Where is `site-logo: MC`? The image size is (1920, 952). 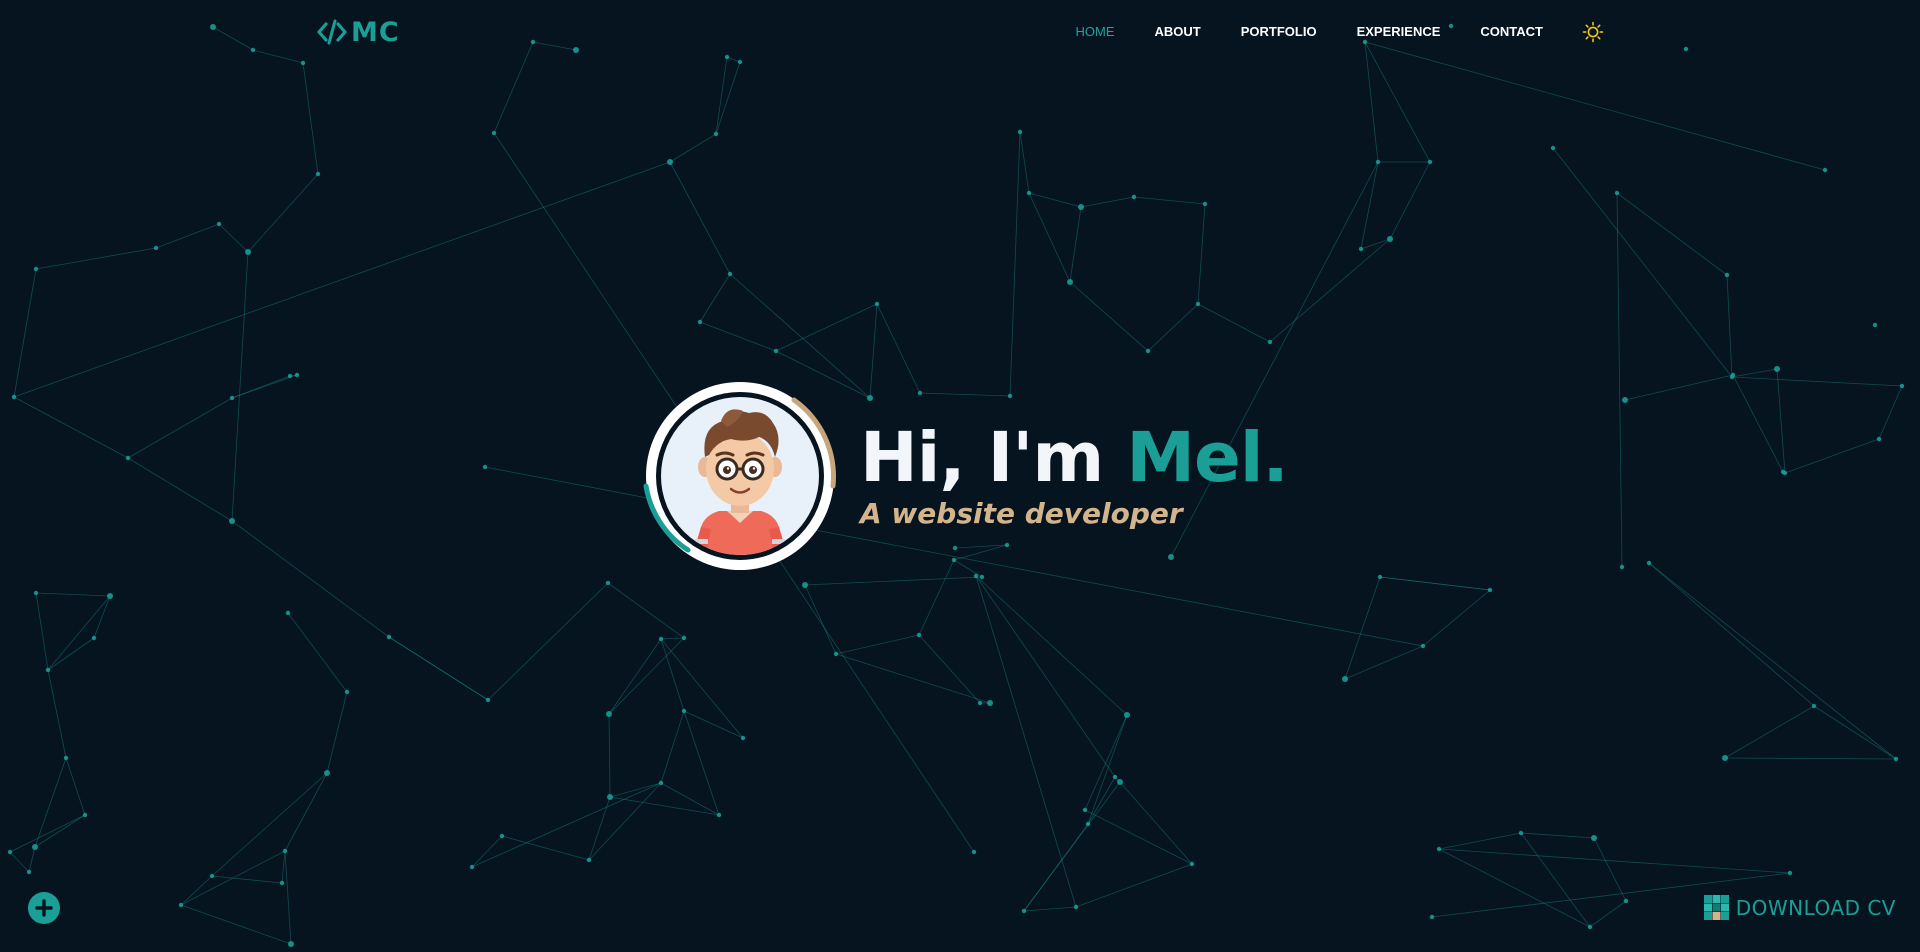 site-logo: MC is located at coordinates (358, 32).